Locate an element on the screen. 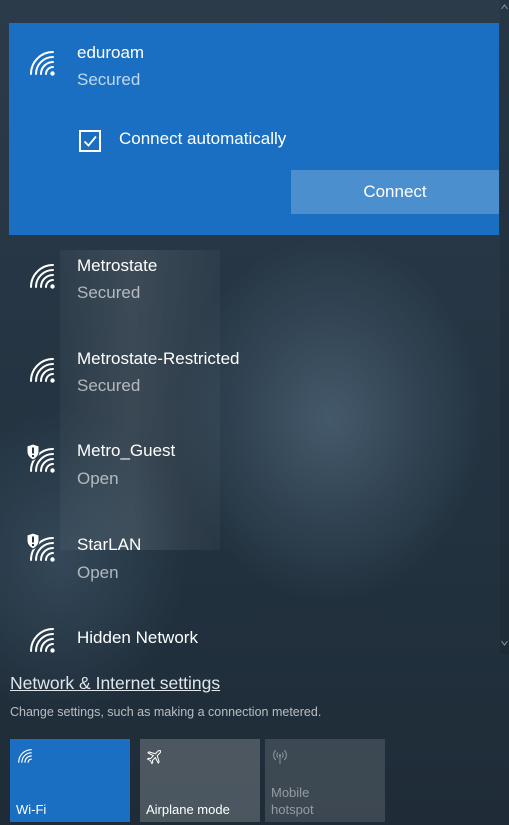 This screenshot has height=825, width=509. tile-label-line2: hotspot is located at coordinates (292, 809).